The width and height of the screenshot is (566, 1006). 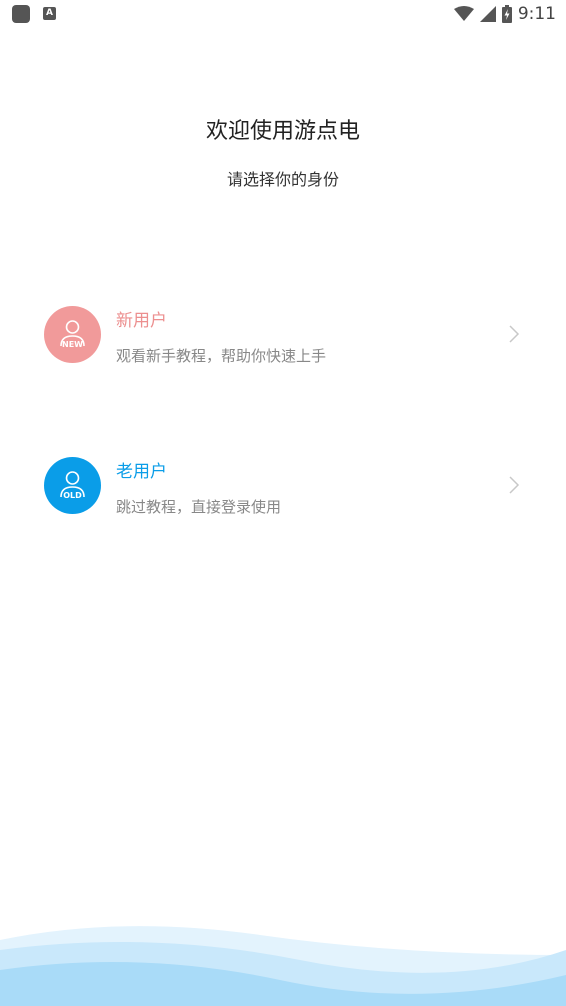 I want to click on user-new-icon: NEW, so click(x=72, y=334).